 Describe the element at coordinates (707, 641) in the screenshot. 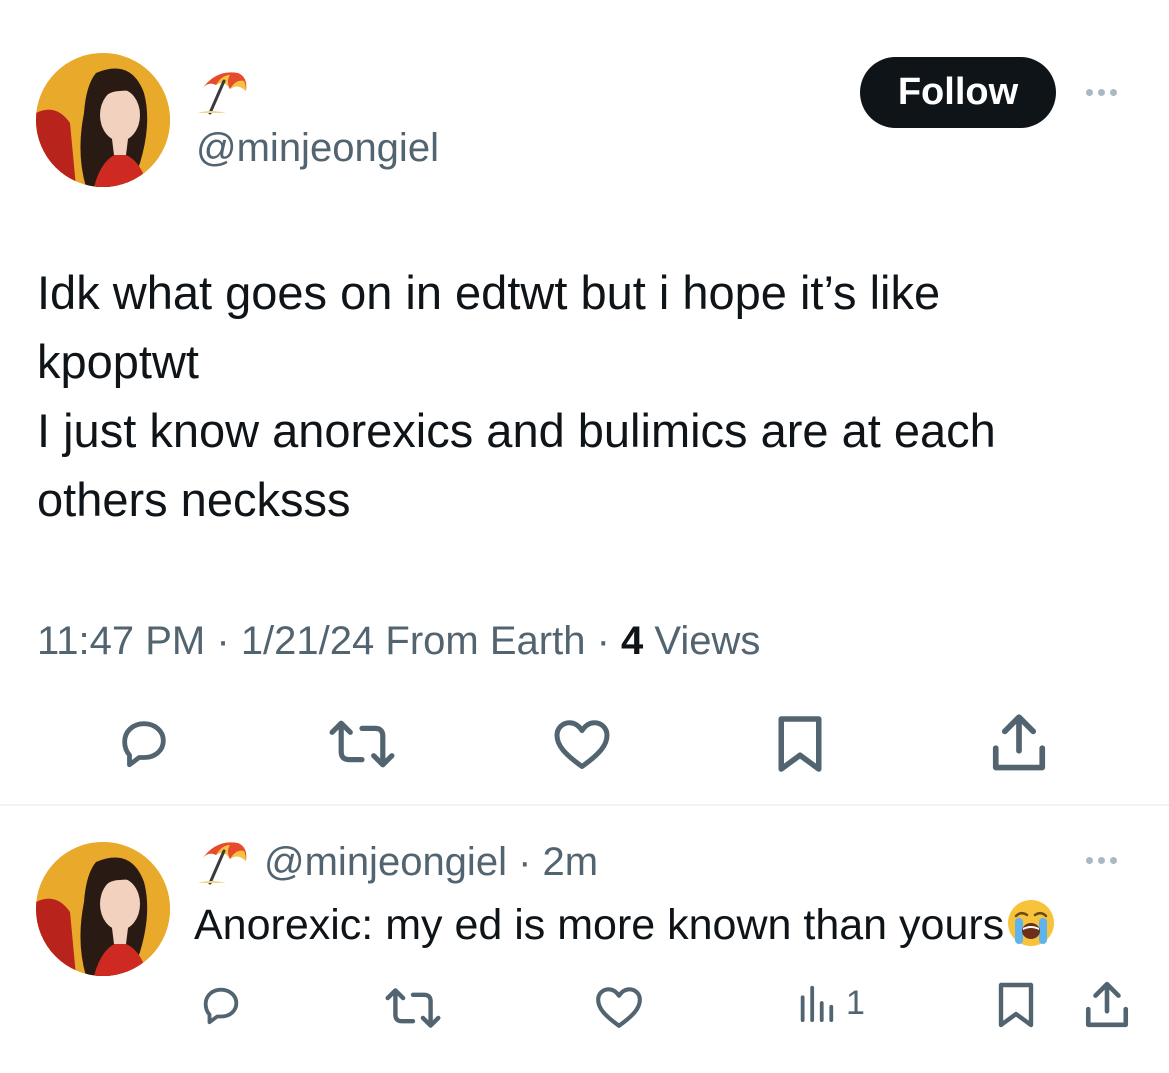

I see `views-label: Views` at that location.